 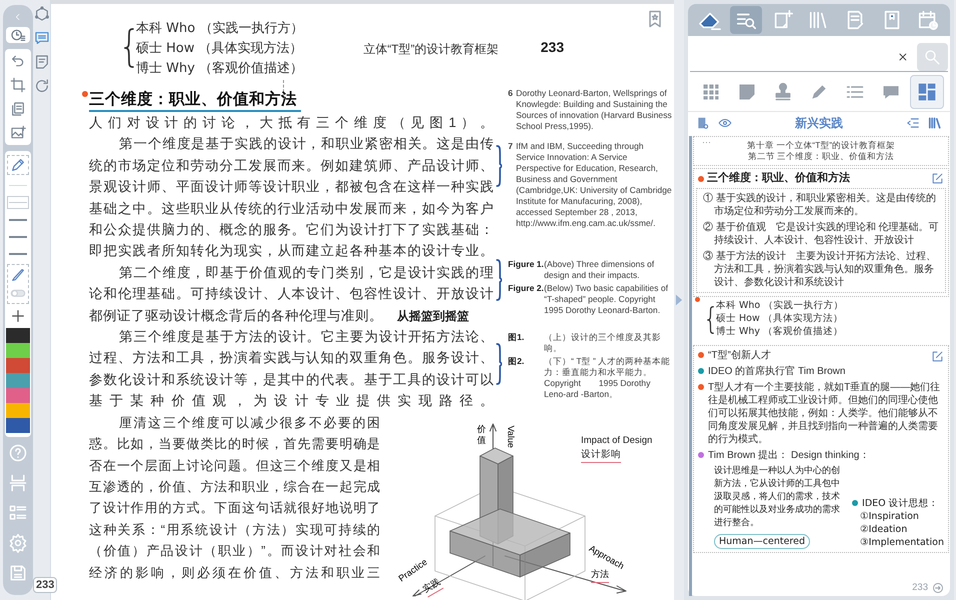 What do you see at coordinates (433, 316) in the screenshot?
I see `handwritten-note: 从摇篮到摇篮` at bounding box center [433, 316].